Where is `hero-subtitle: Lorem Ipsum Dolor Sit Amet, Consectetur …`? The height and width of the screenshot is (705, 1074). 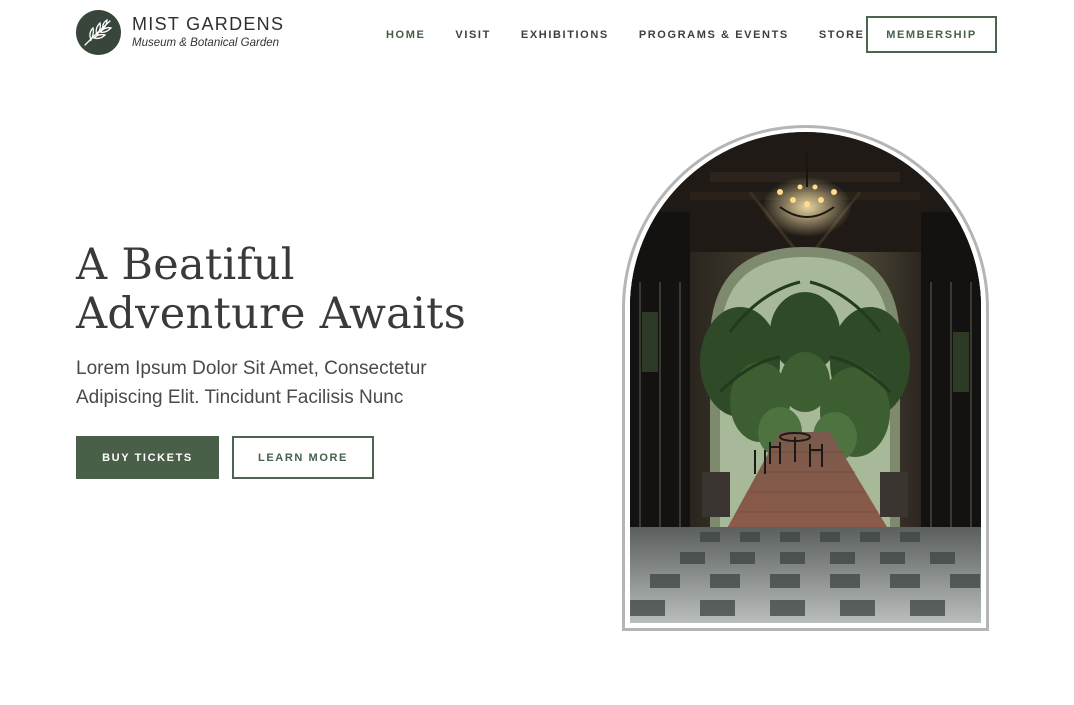 hero-subtitle: Lorem Ipsum Dolor Sit Amet, Consectetur … is located at coordinates (251, 383).